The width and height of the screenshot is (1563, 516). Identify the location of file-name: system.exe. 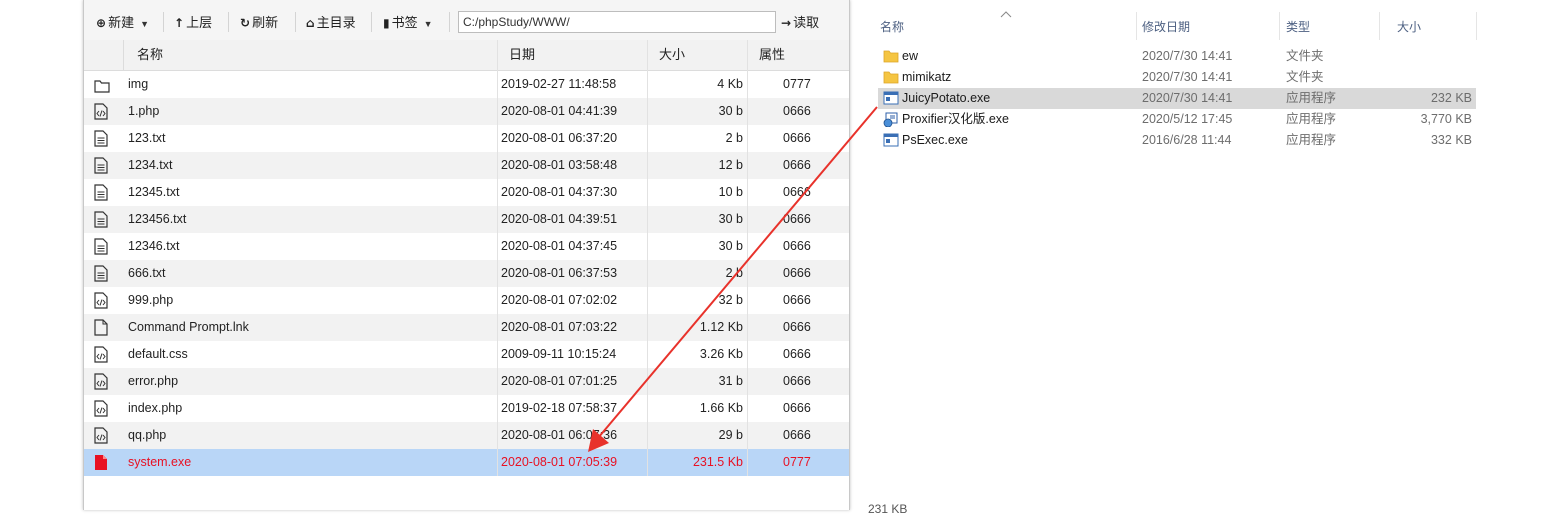
(159, 462).